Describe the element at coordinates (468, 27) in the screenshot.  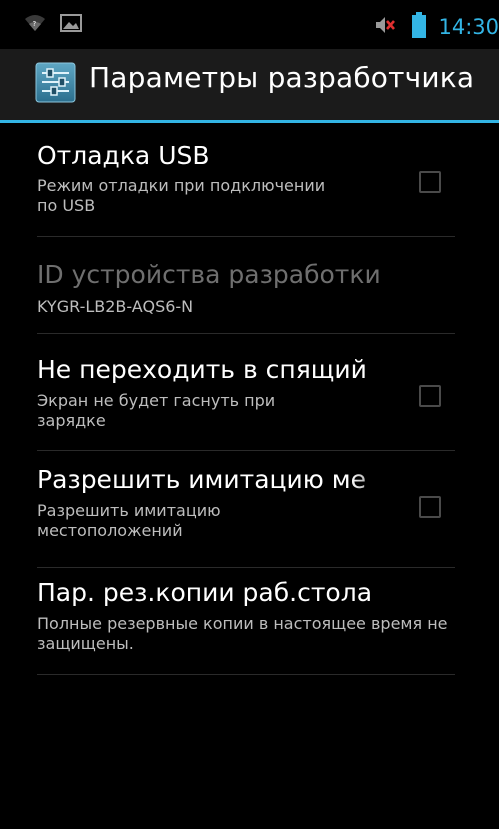
I see `clock: 14:30` at that location.